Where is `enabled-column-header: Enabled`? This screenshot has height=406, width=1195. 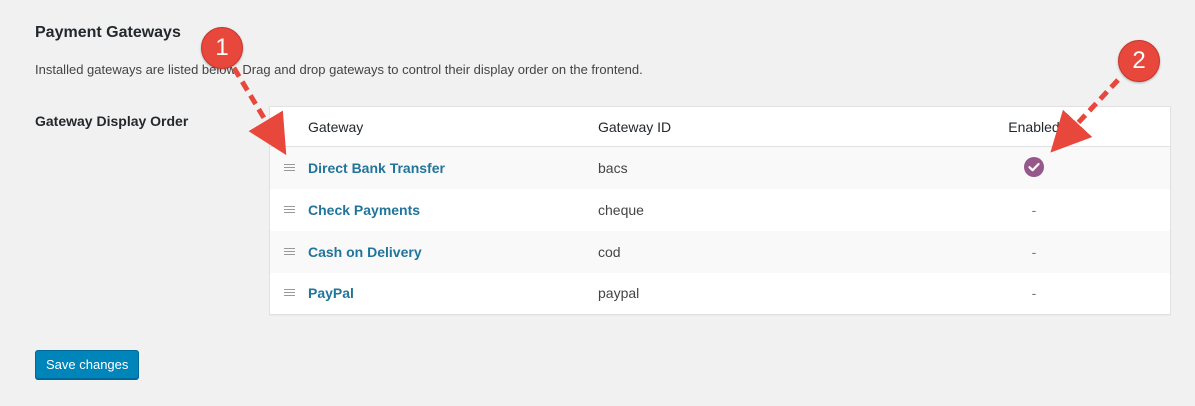 enabled-column-header: Enabled is located at coordinates (1034, 126).